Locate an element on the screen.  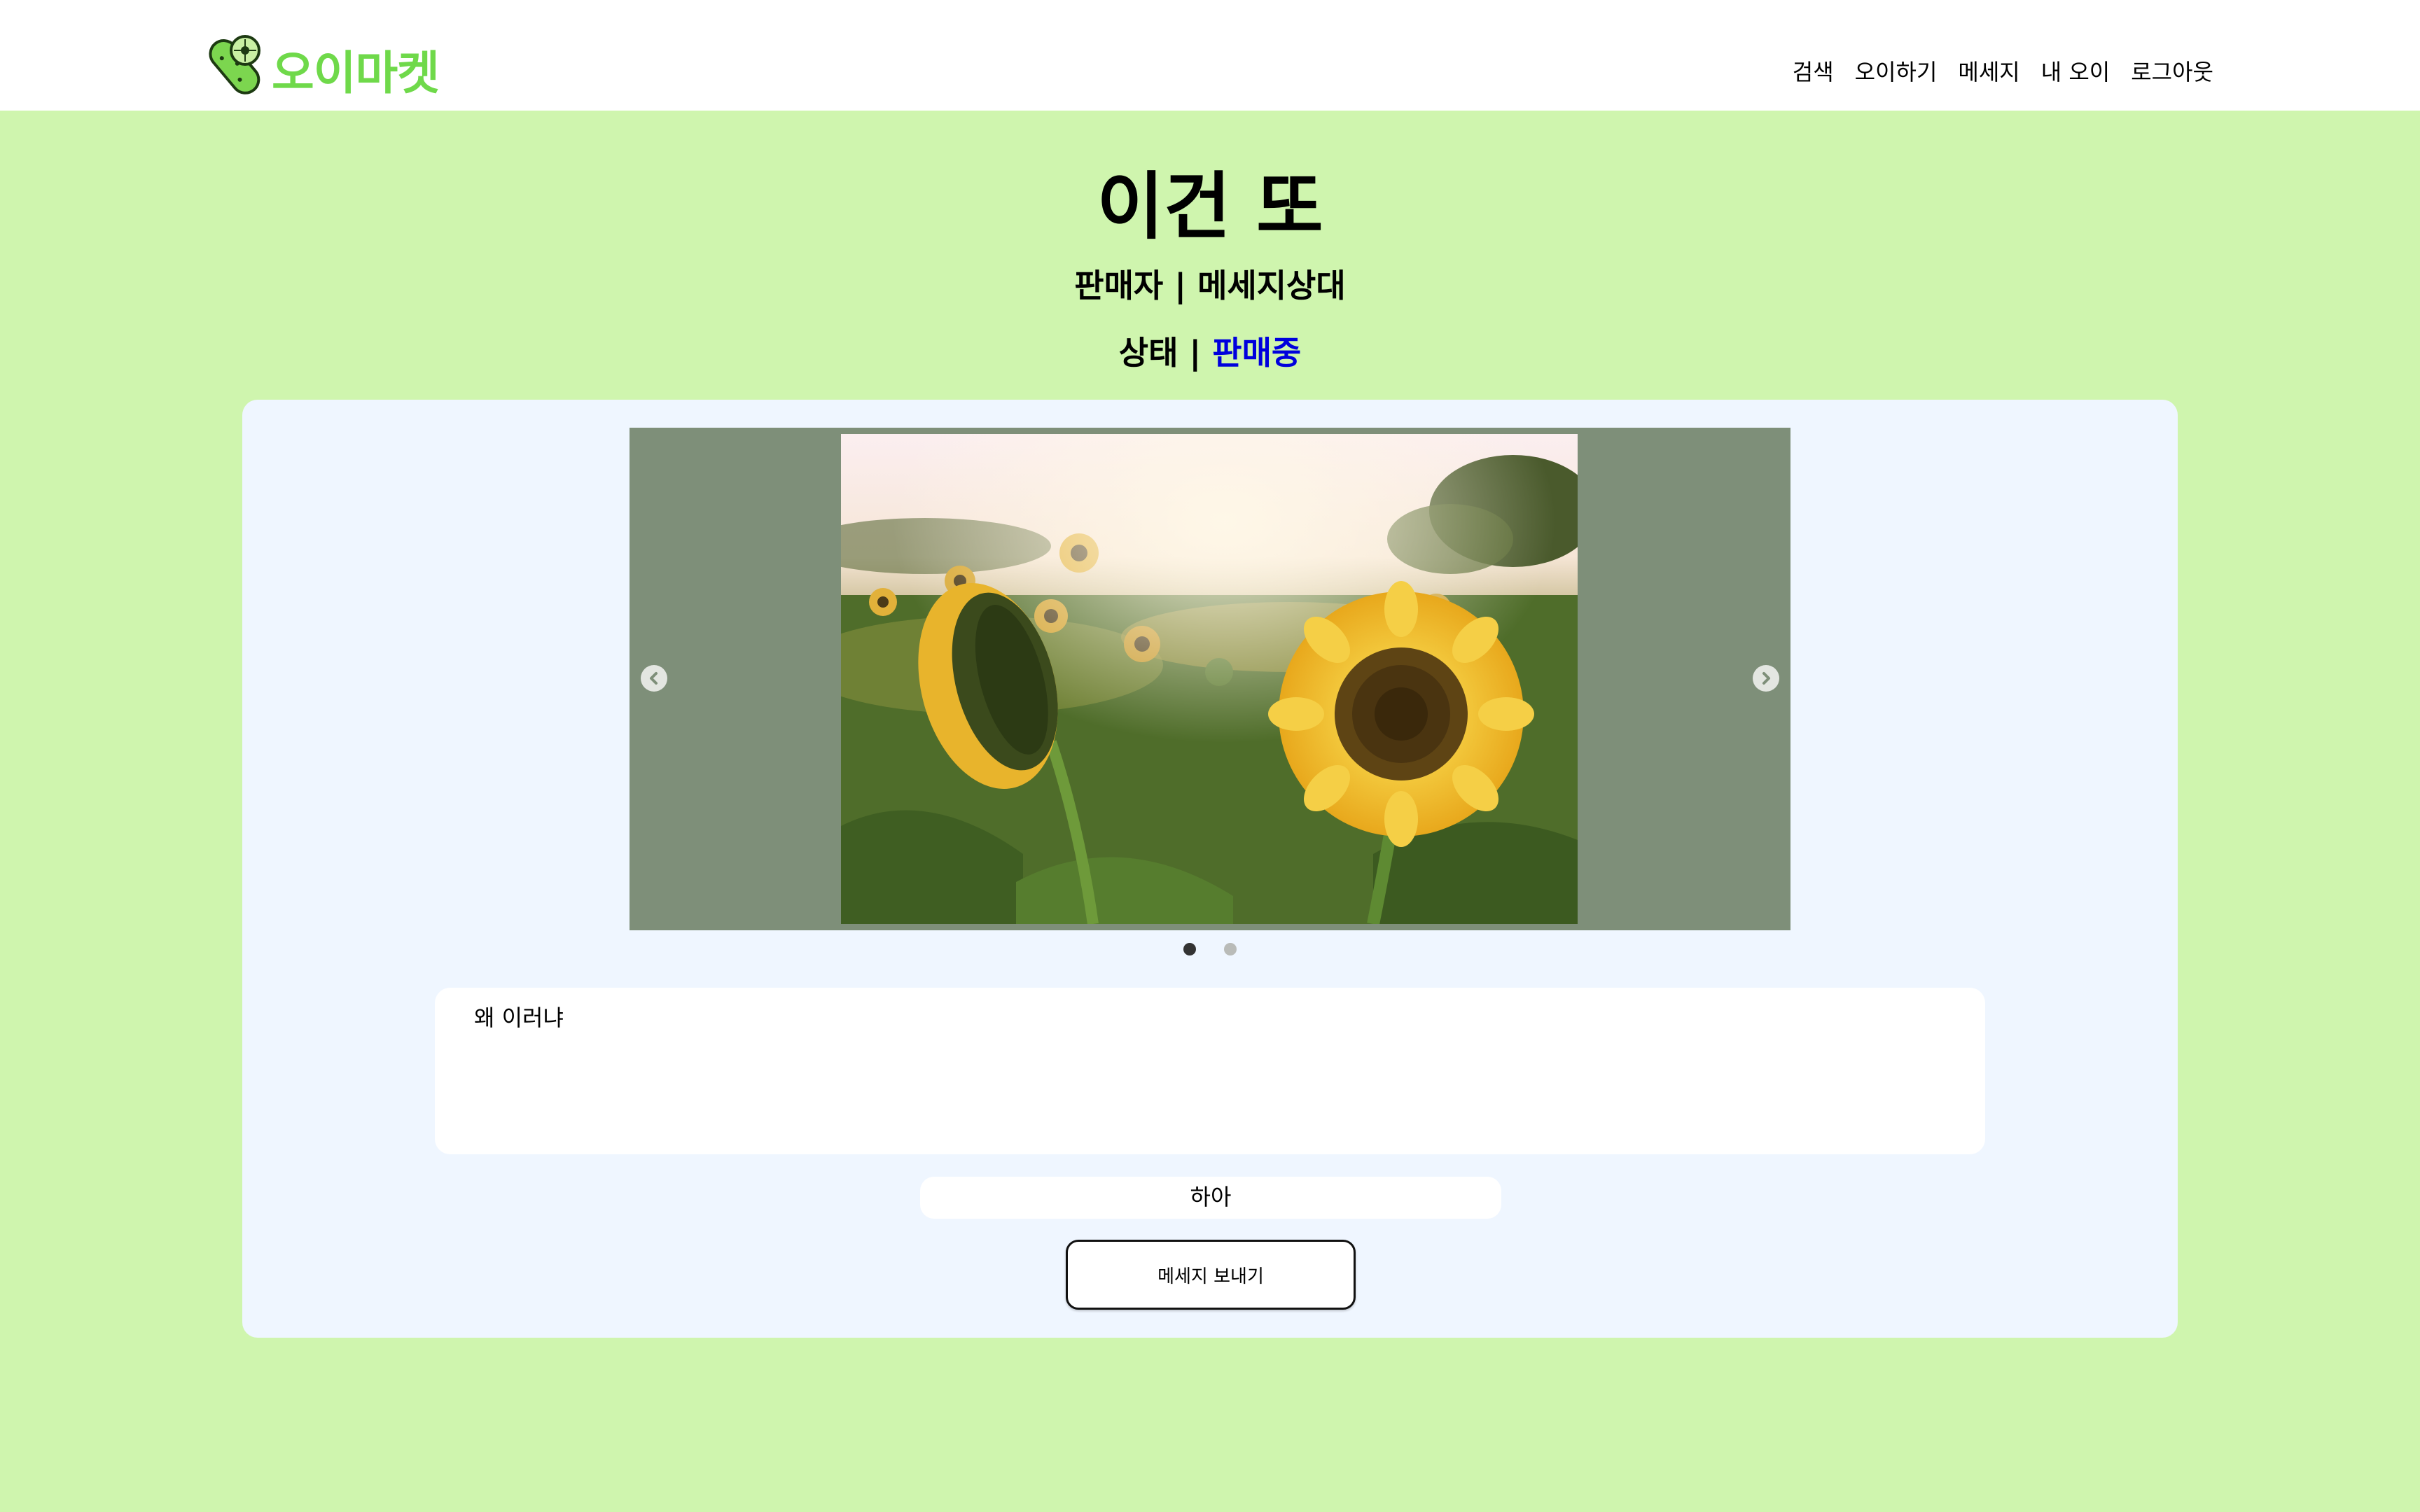
top-nav-bar: 오이마켓 검색 오이하기 메세지 내 오이 로그아웃 is located at coordinates (1210, 55).